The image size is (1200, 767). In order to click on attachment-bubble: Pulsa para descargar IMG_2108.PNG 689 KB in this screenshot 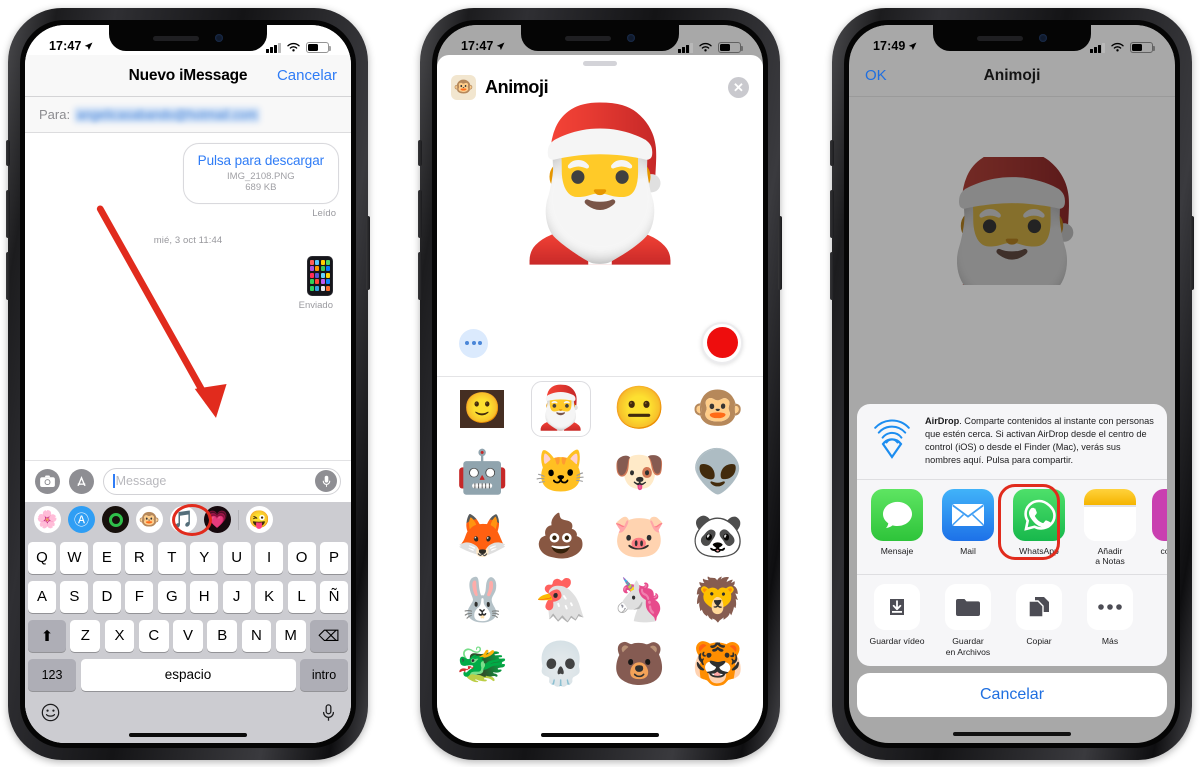, I will do `click(260, 173)`.